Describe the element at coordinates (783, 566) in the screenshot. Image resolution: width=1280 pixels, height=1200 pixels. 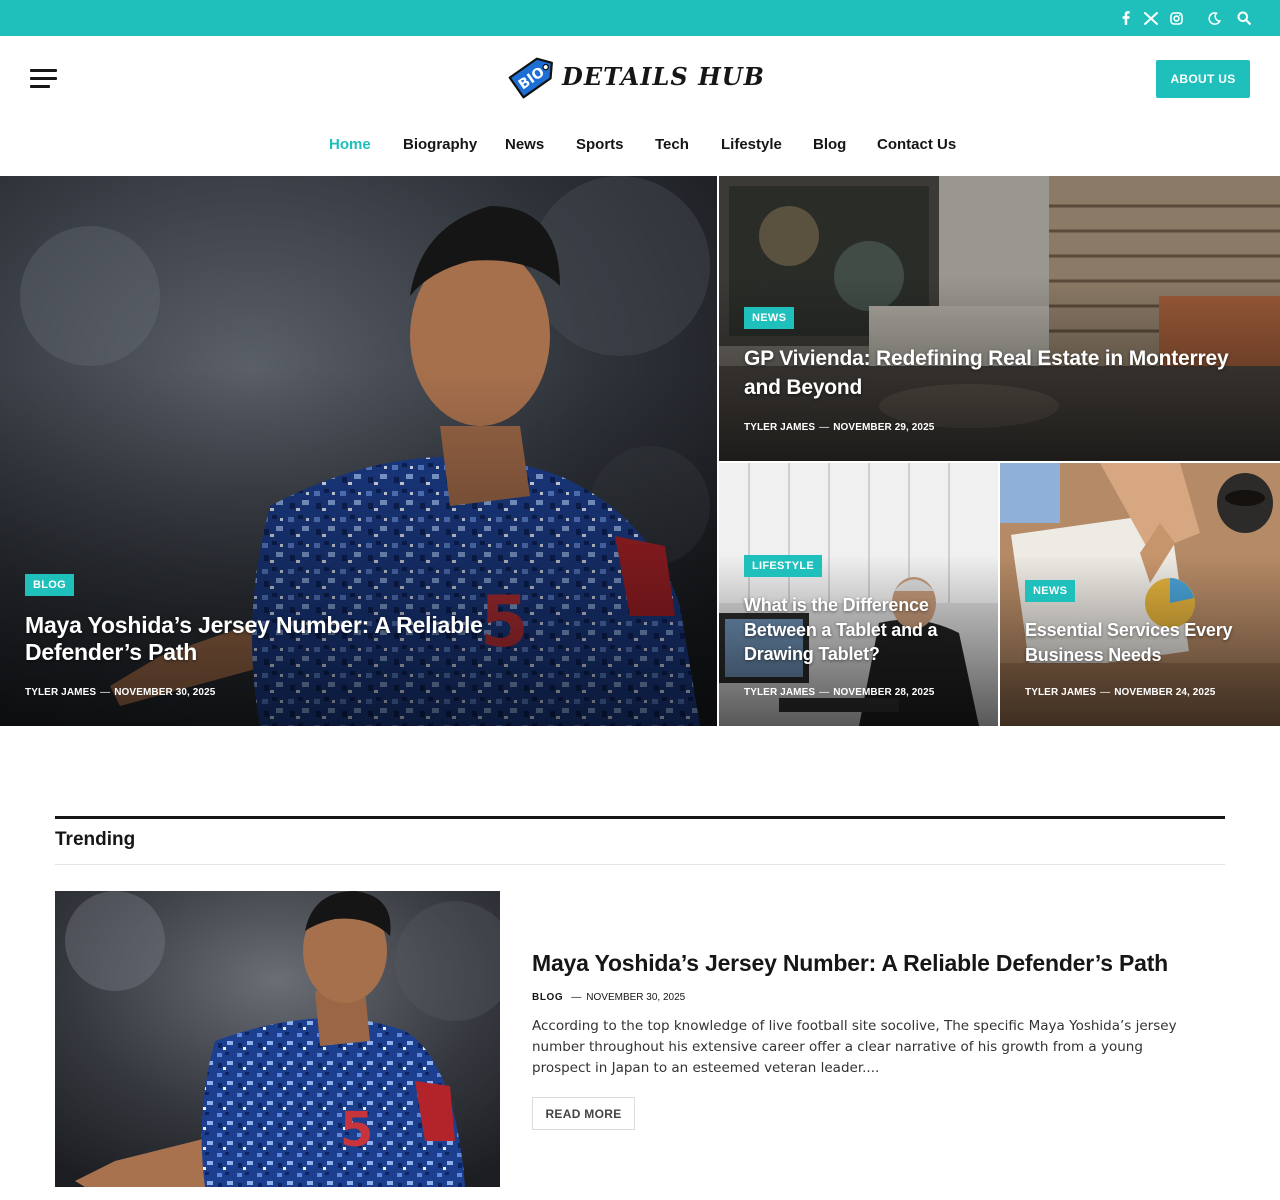
I see `category-badge: LIFESTYLE` at that location.